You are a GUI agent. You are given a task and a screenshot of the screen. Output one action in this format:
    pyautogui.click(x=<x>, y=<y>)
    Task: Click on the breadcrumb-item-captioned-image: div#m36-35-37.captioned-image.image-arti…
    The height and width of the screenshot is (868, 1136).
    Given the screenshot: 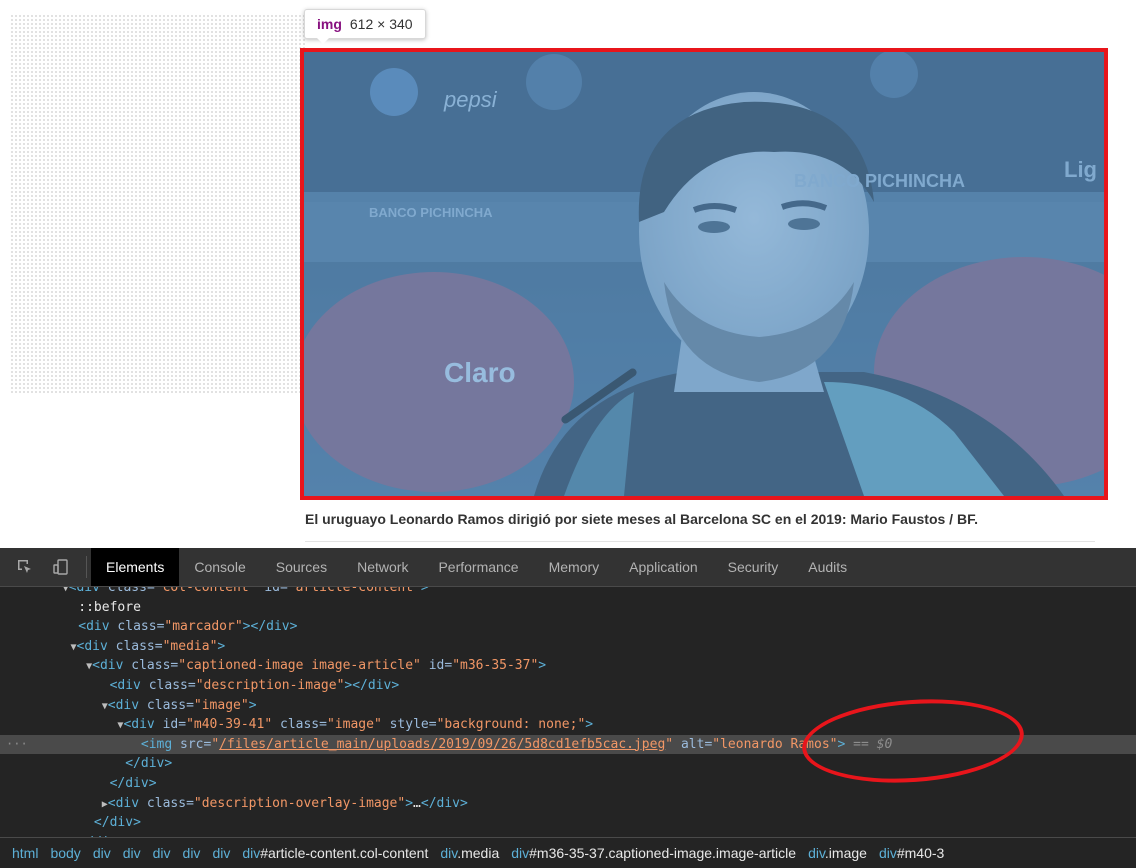 What is the action you would take?
    pyautogui.click(x=653, y=853)
    